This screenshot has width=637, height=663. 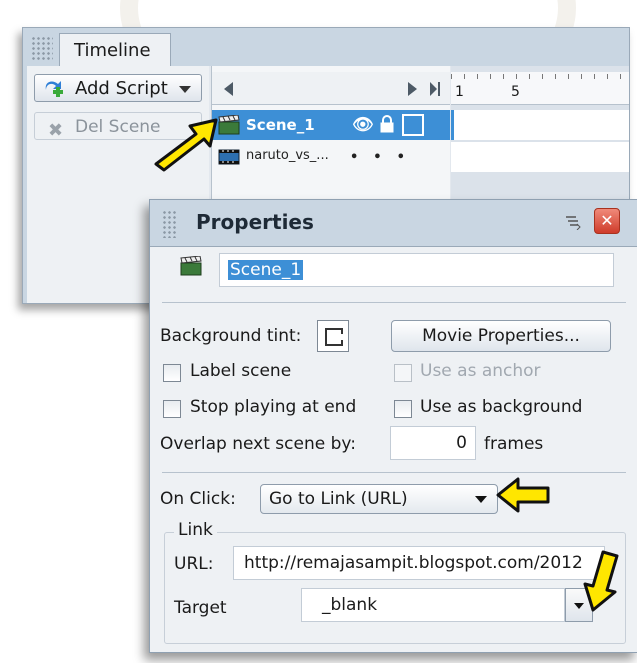 What do you see at coordinates (198, 499) in the screenshot?
I see `on-click-label: On Click:` at bounding box center [198, 499].